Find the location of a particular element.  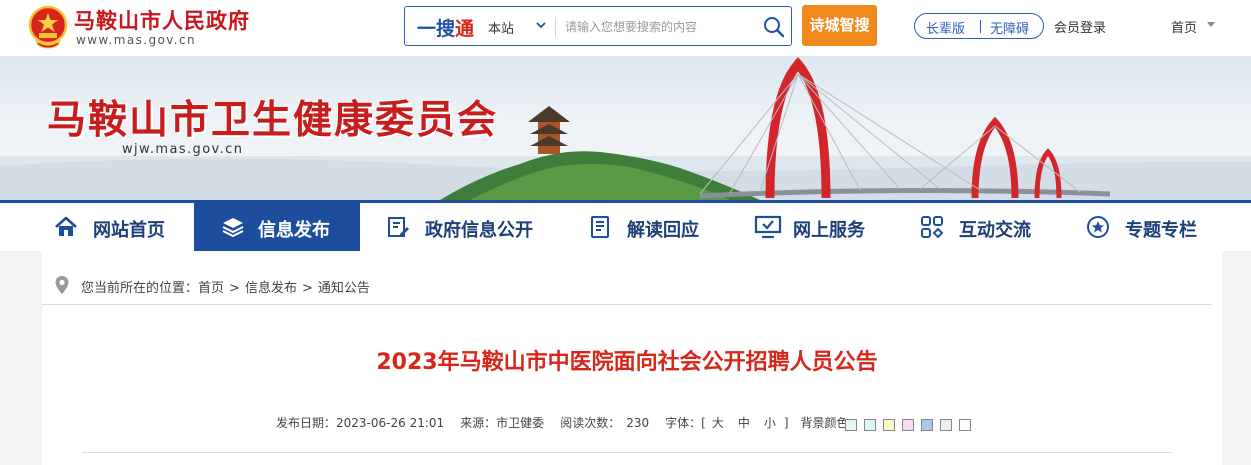

banner-title: 马鞍山市卫生健康委员会 is located at coordinates (273, 120).